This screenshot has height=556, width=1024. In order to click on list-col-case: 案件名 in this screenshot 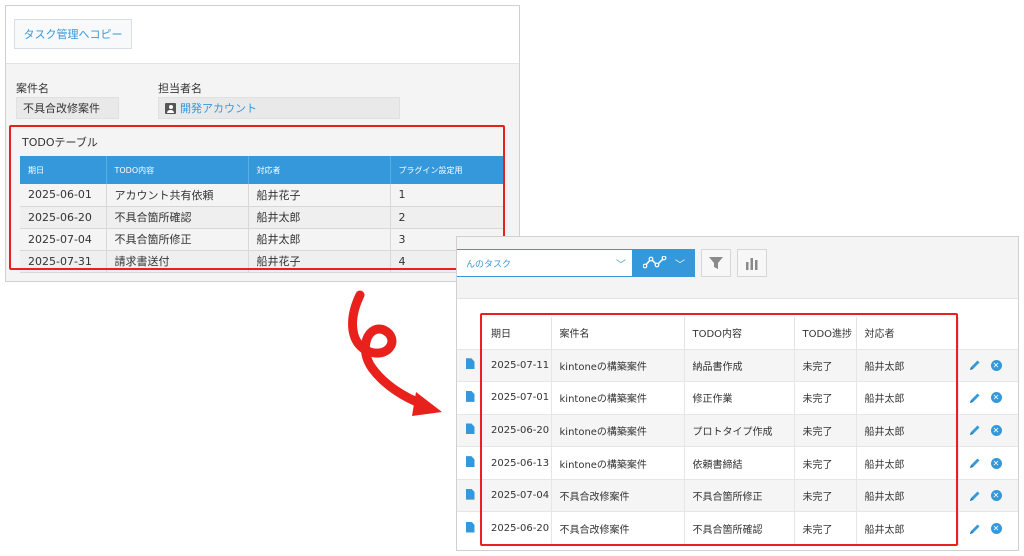, I will do `click(618, 333)`.